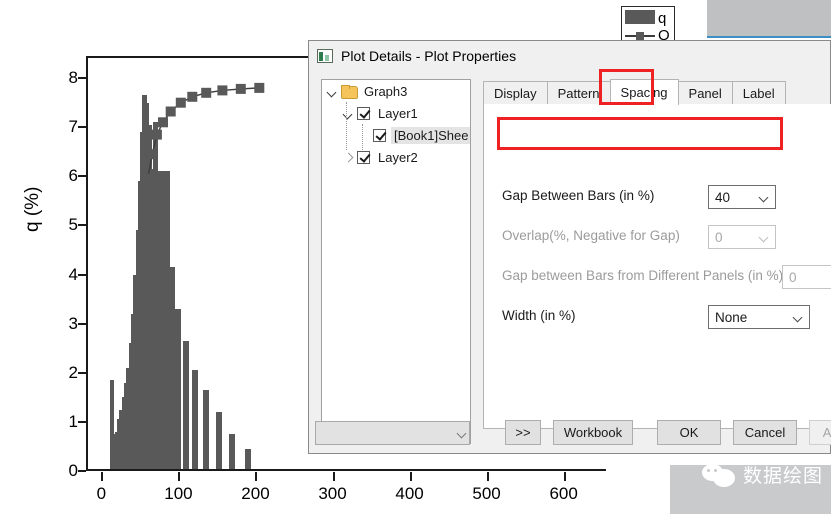 The width and height of the screenshot is (831, 514). What do you see at coordinates (742, 237) in the screenshot?
I see `combo-overlap-negative-for-gap: 0` at bounding box center [742, 237].